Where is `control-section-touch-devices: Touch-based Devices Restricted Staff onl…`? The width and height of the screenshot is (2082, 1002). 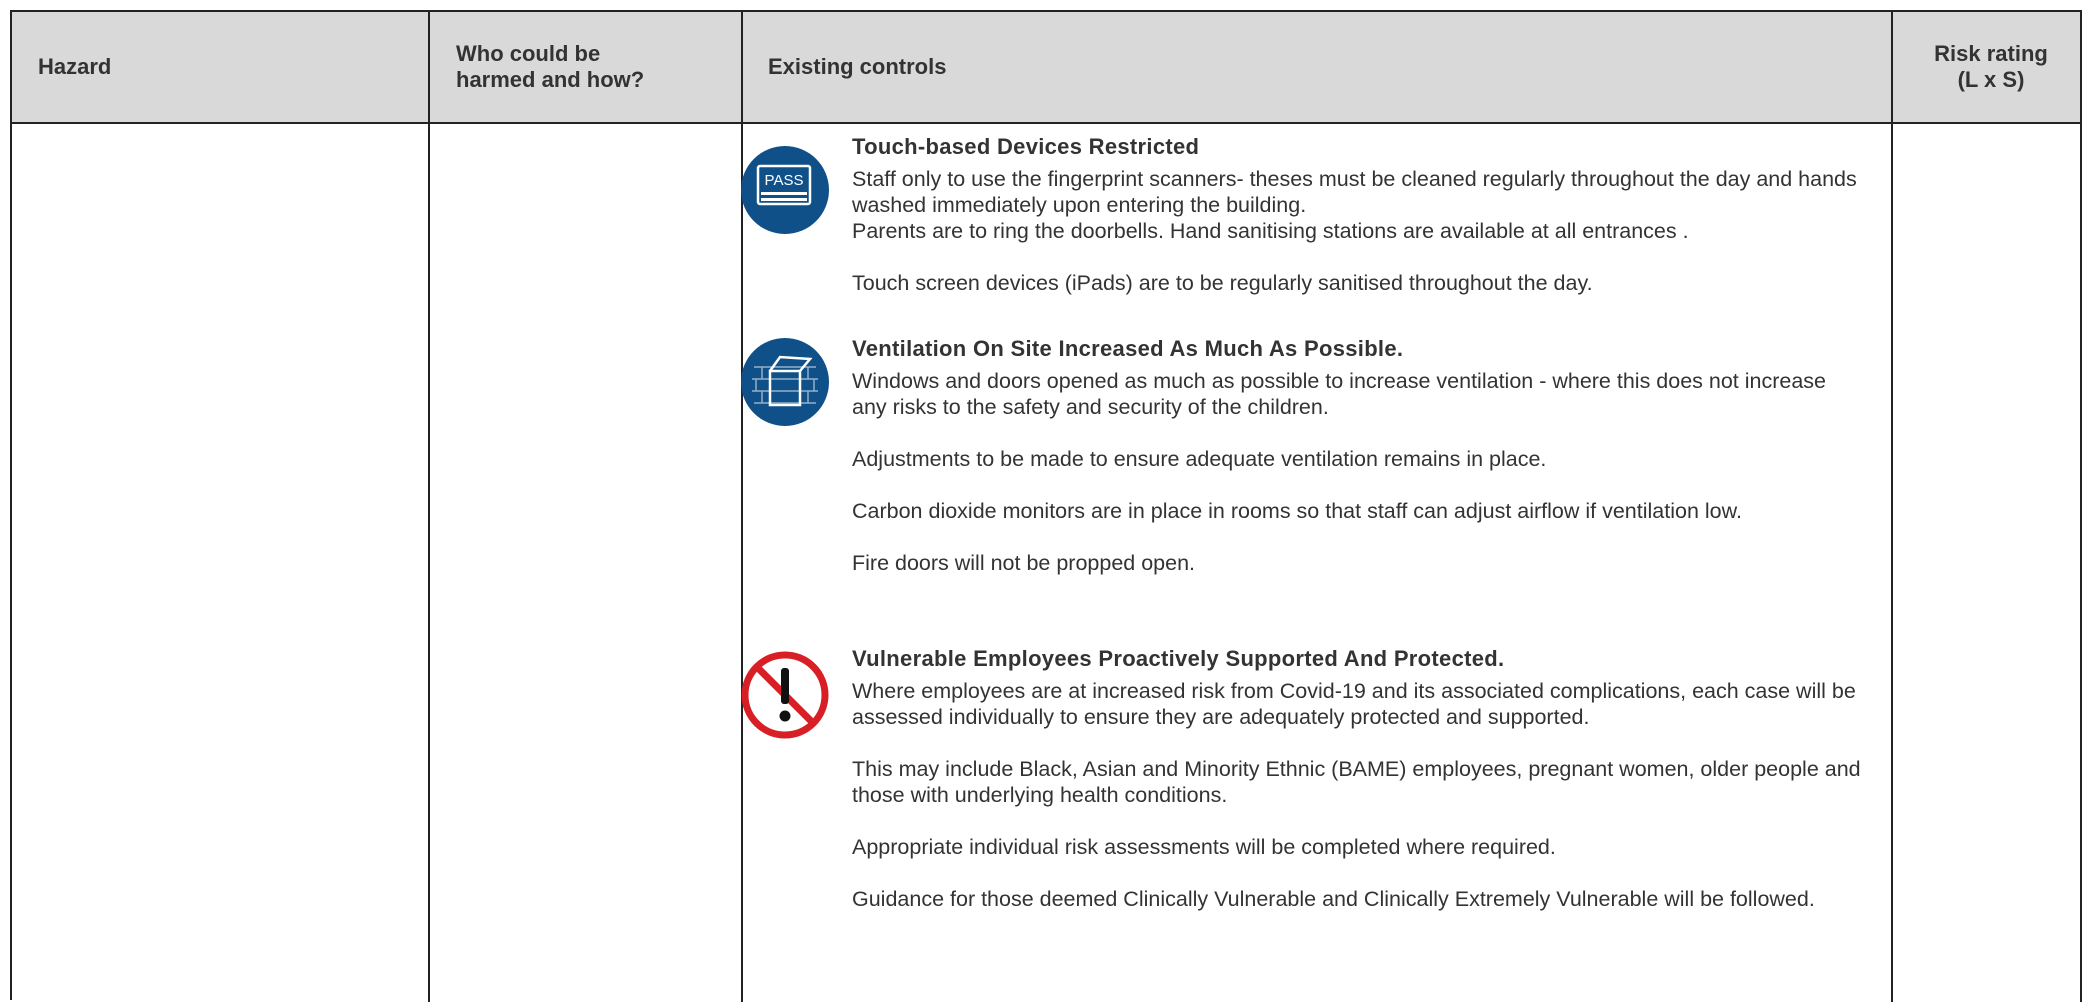 control-section-touch-devices: Touch-based Devices Restricted Staff onl… is located at coordinates (1357, 215).